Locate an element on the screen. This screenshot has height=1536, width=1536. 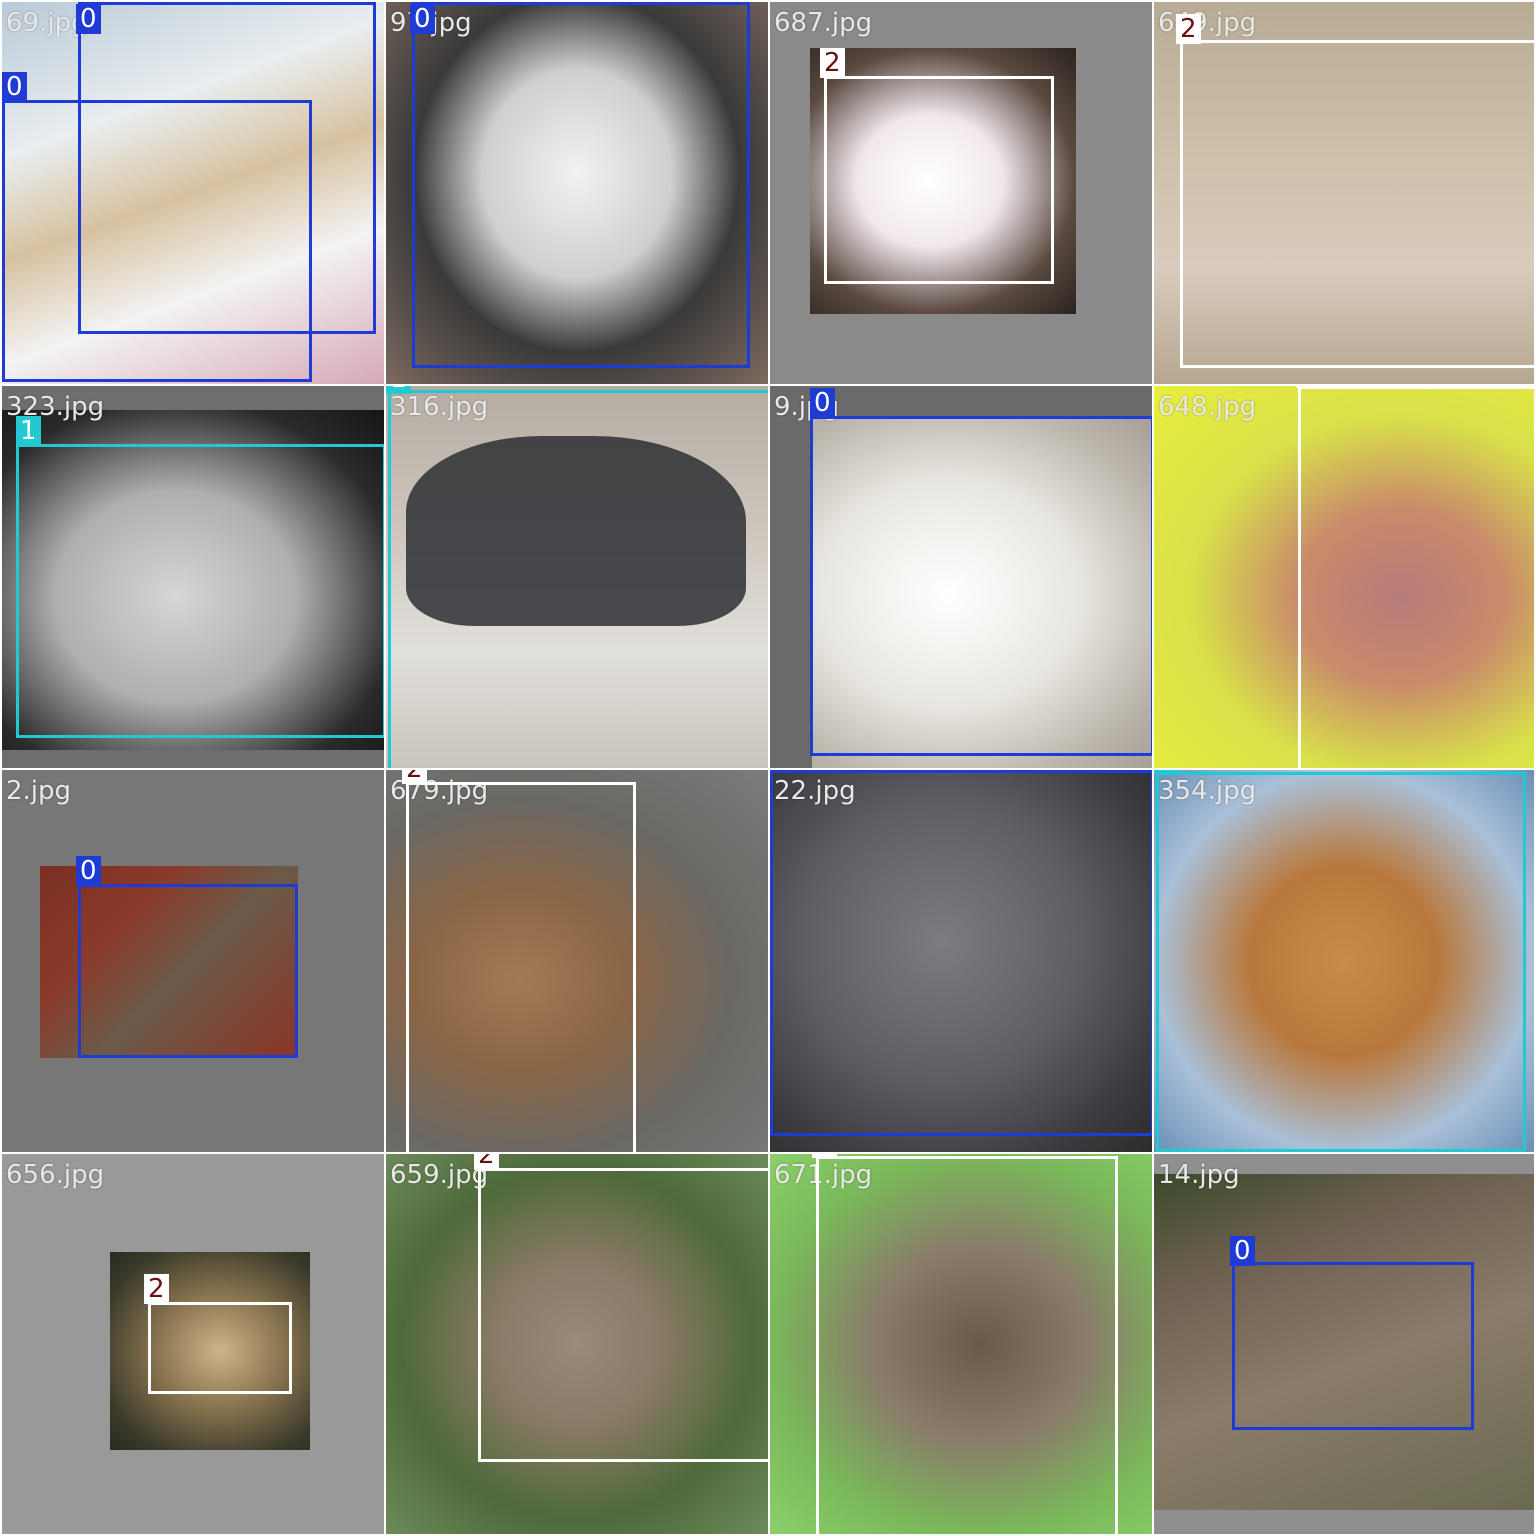
mosaic-tile: 97.jpg 0 is located at coordinates (577, 193).